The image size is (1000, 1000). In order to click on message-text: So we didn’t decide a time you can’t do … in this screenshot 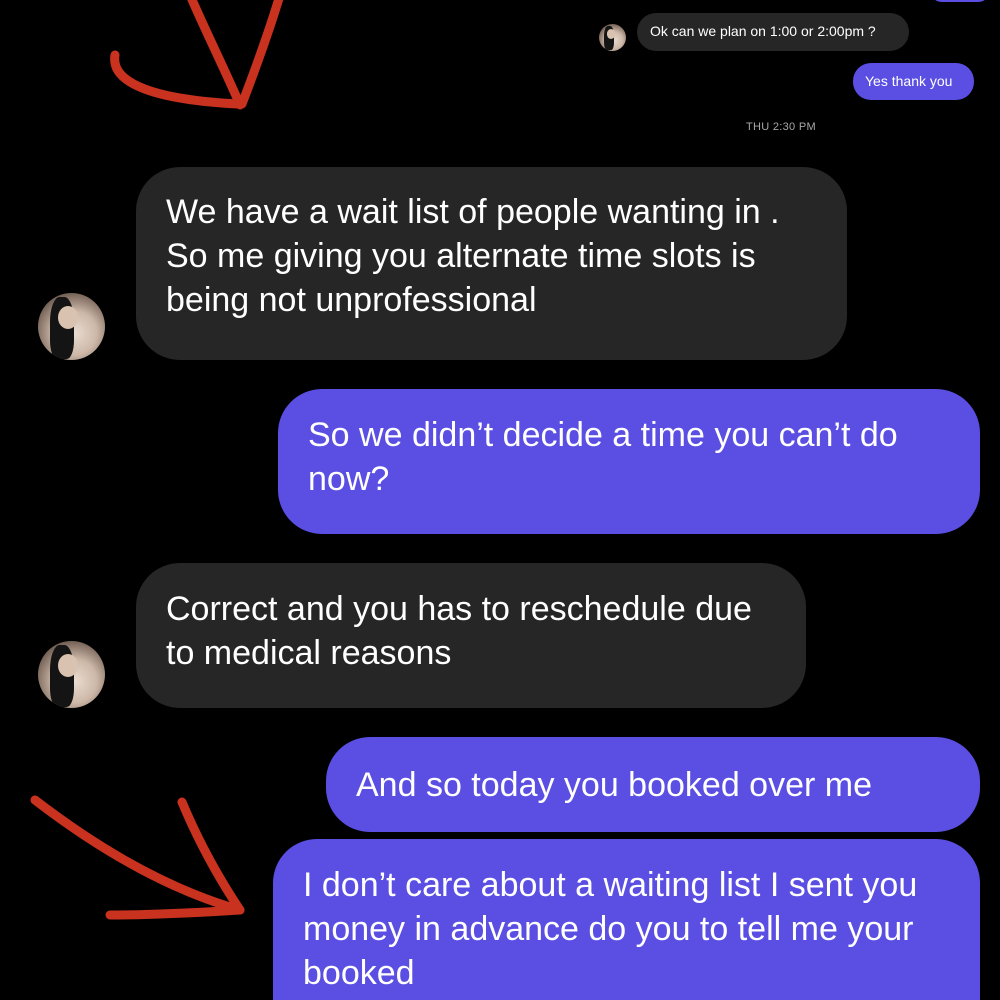, I will do `click(603, 457)`.